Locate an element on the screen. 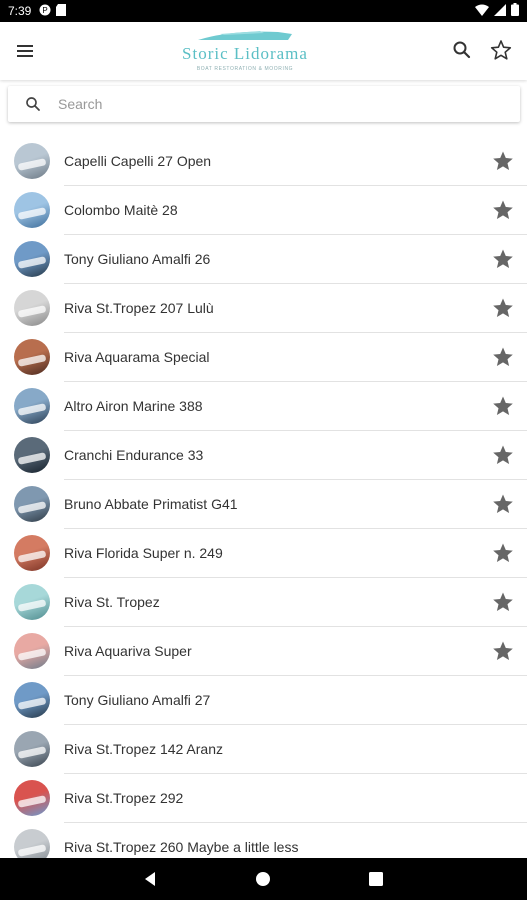 This screenshot has width=527, height=900. list-item: Riva St. Tropez is located at coordinates (263, 602).